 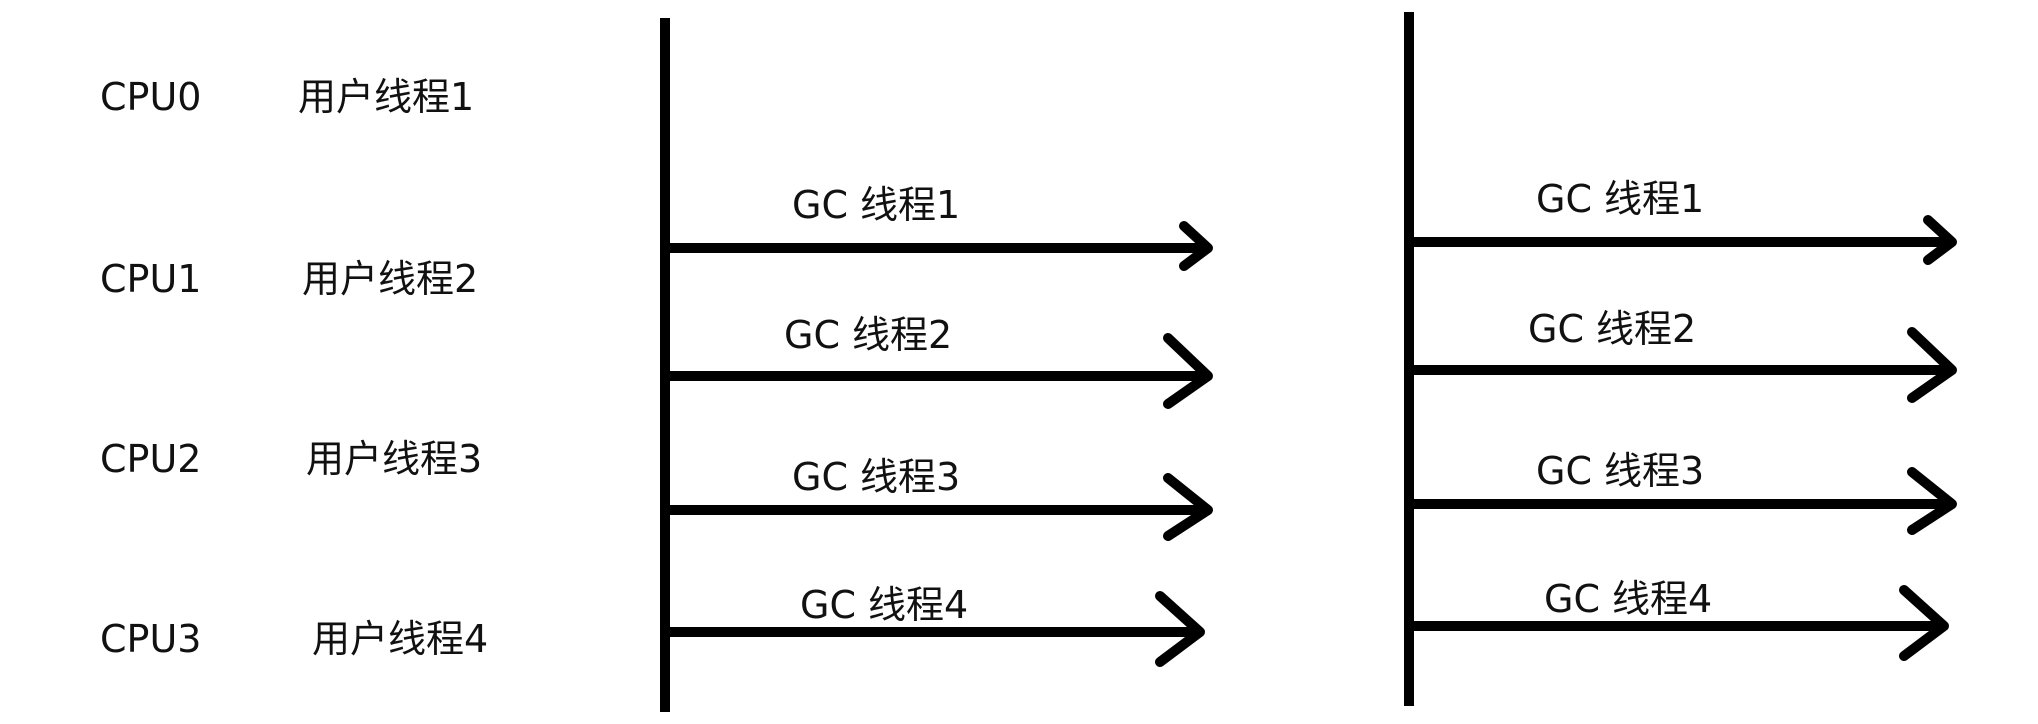 I want to click on user-thread-label-1: 用户线程2, so click(x=390, y=279).